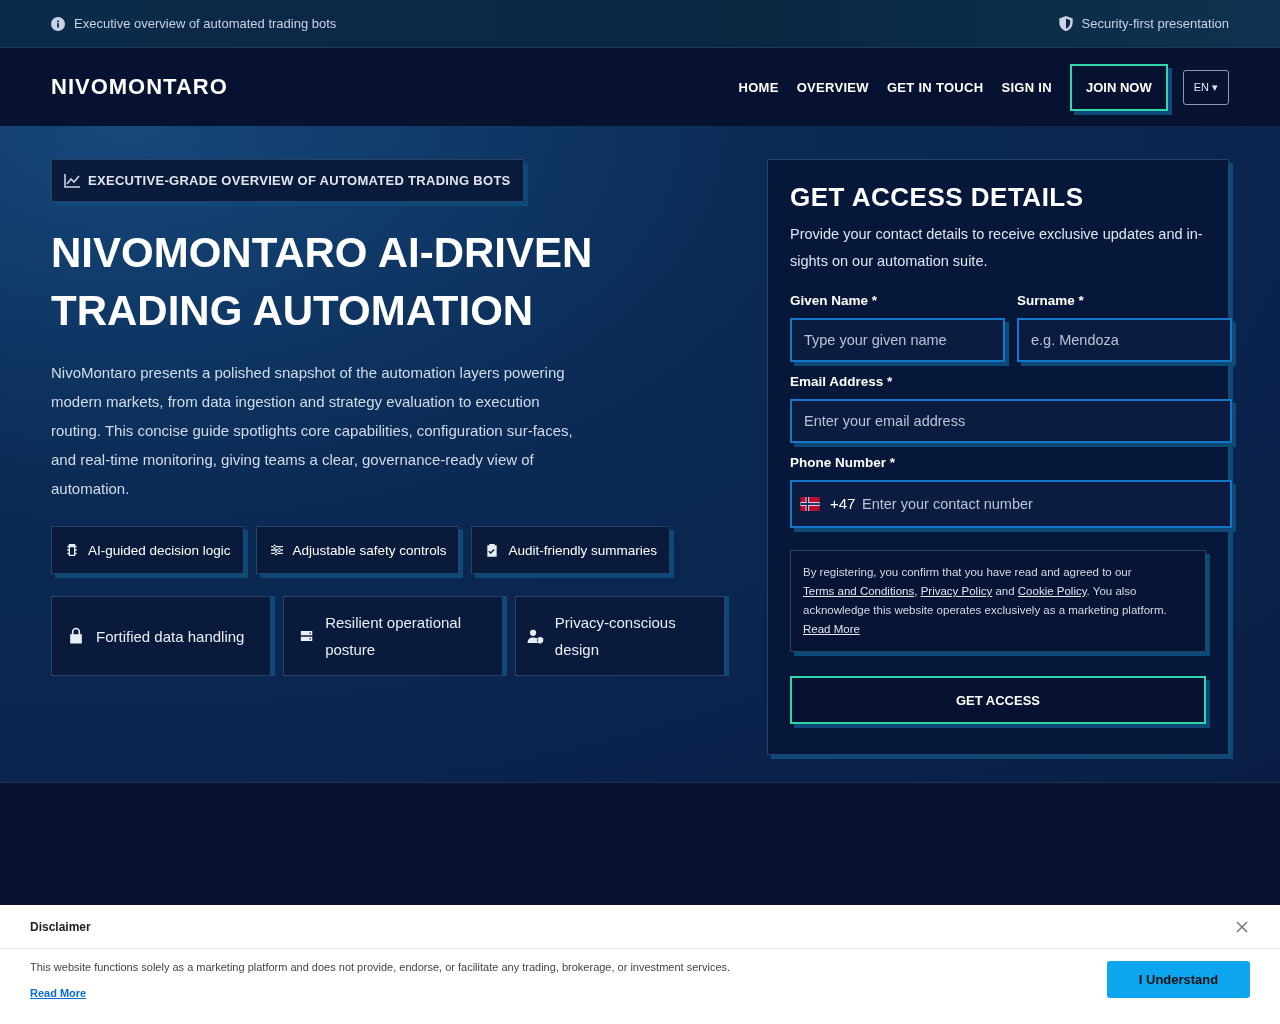 The width and height of the screenshot is (1280, 1024). Describe the element at coordinates (72, 550) in the screenshot. I see `chip-icon` at that location.